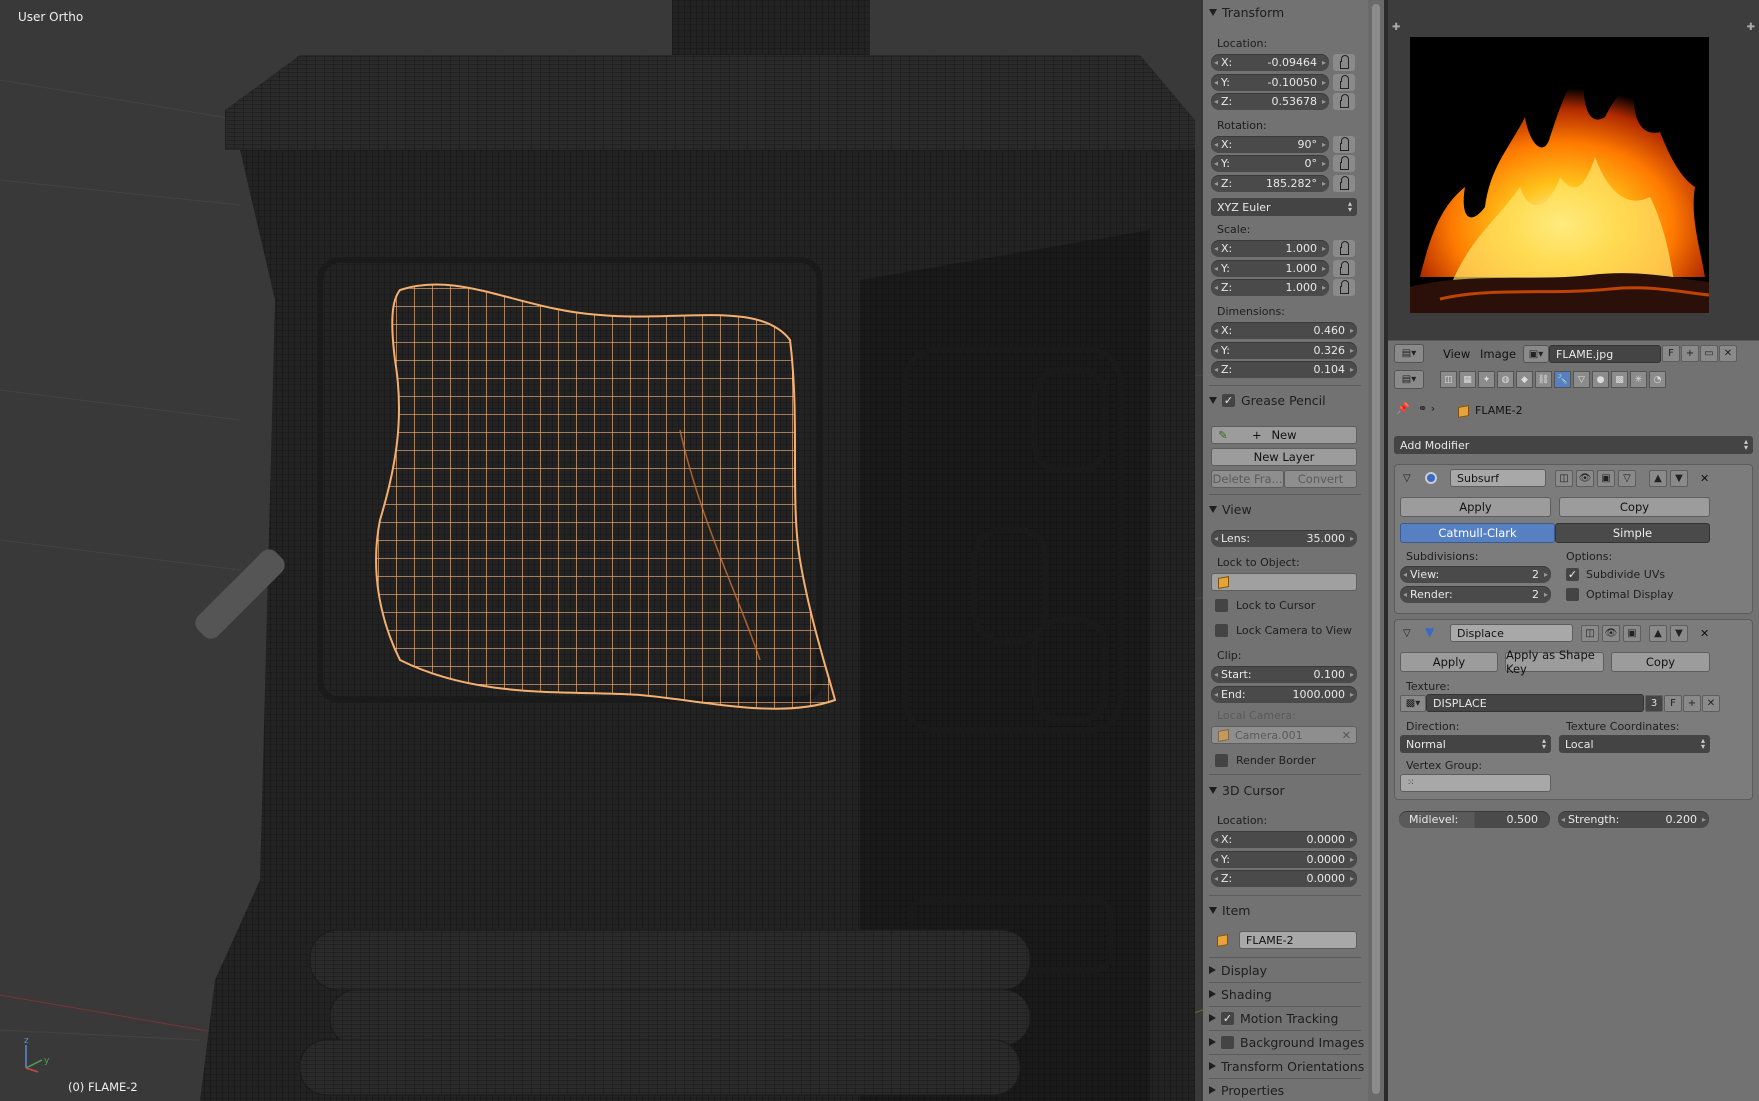  Describe the element at coordinates (1407, 633) in the screenshot. I see `collapse-arrow-icon: ▽` at that location.